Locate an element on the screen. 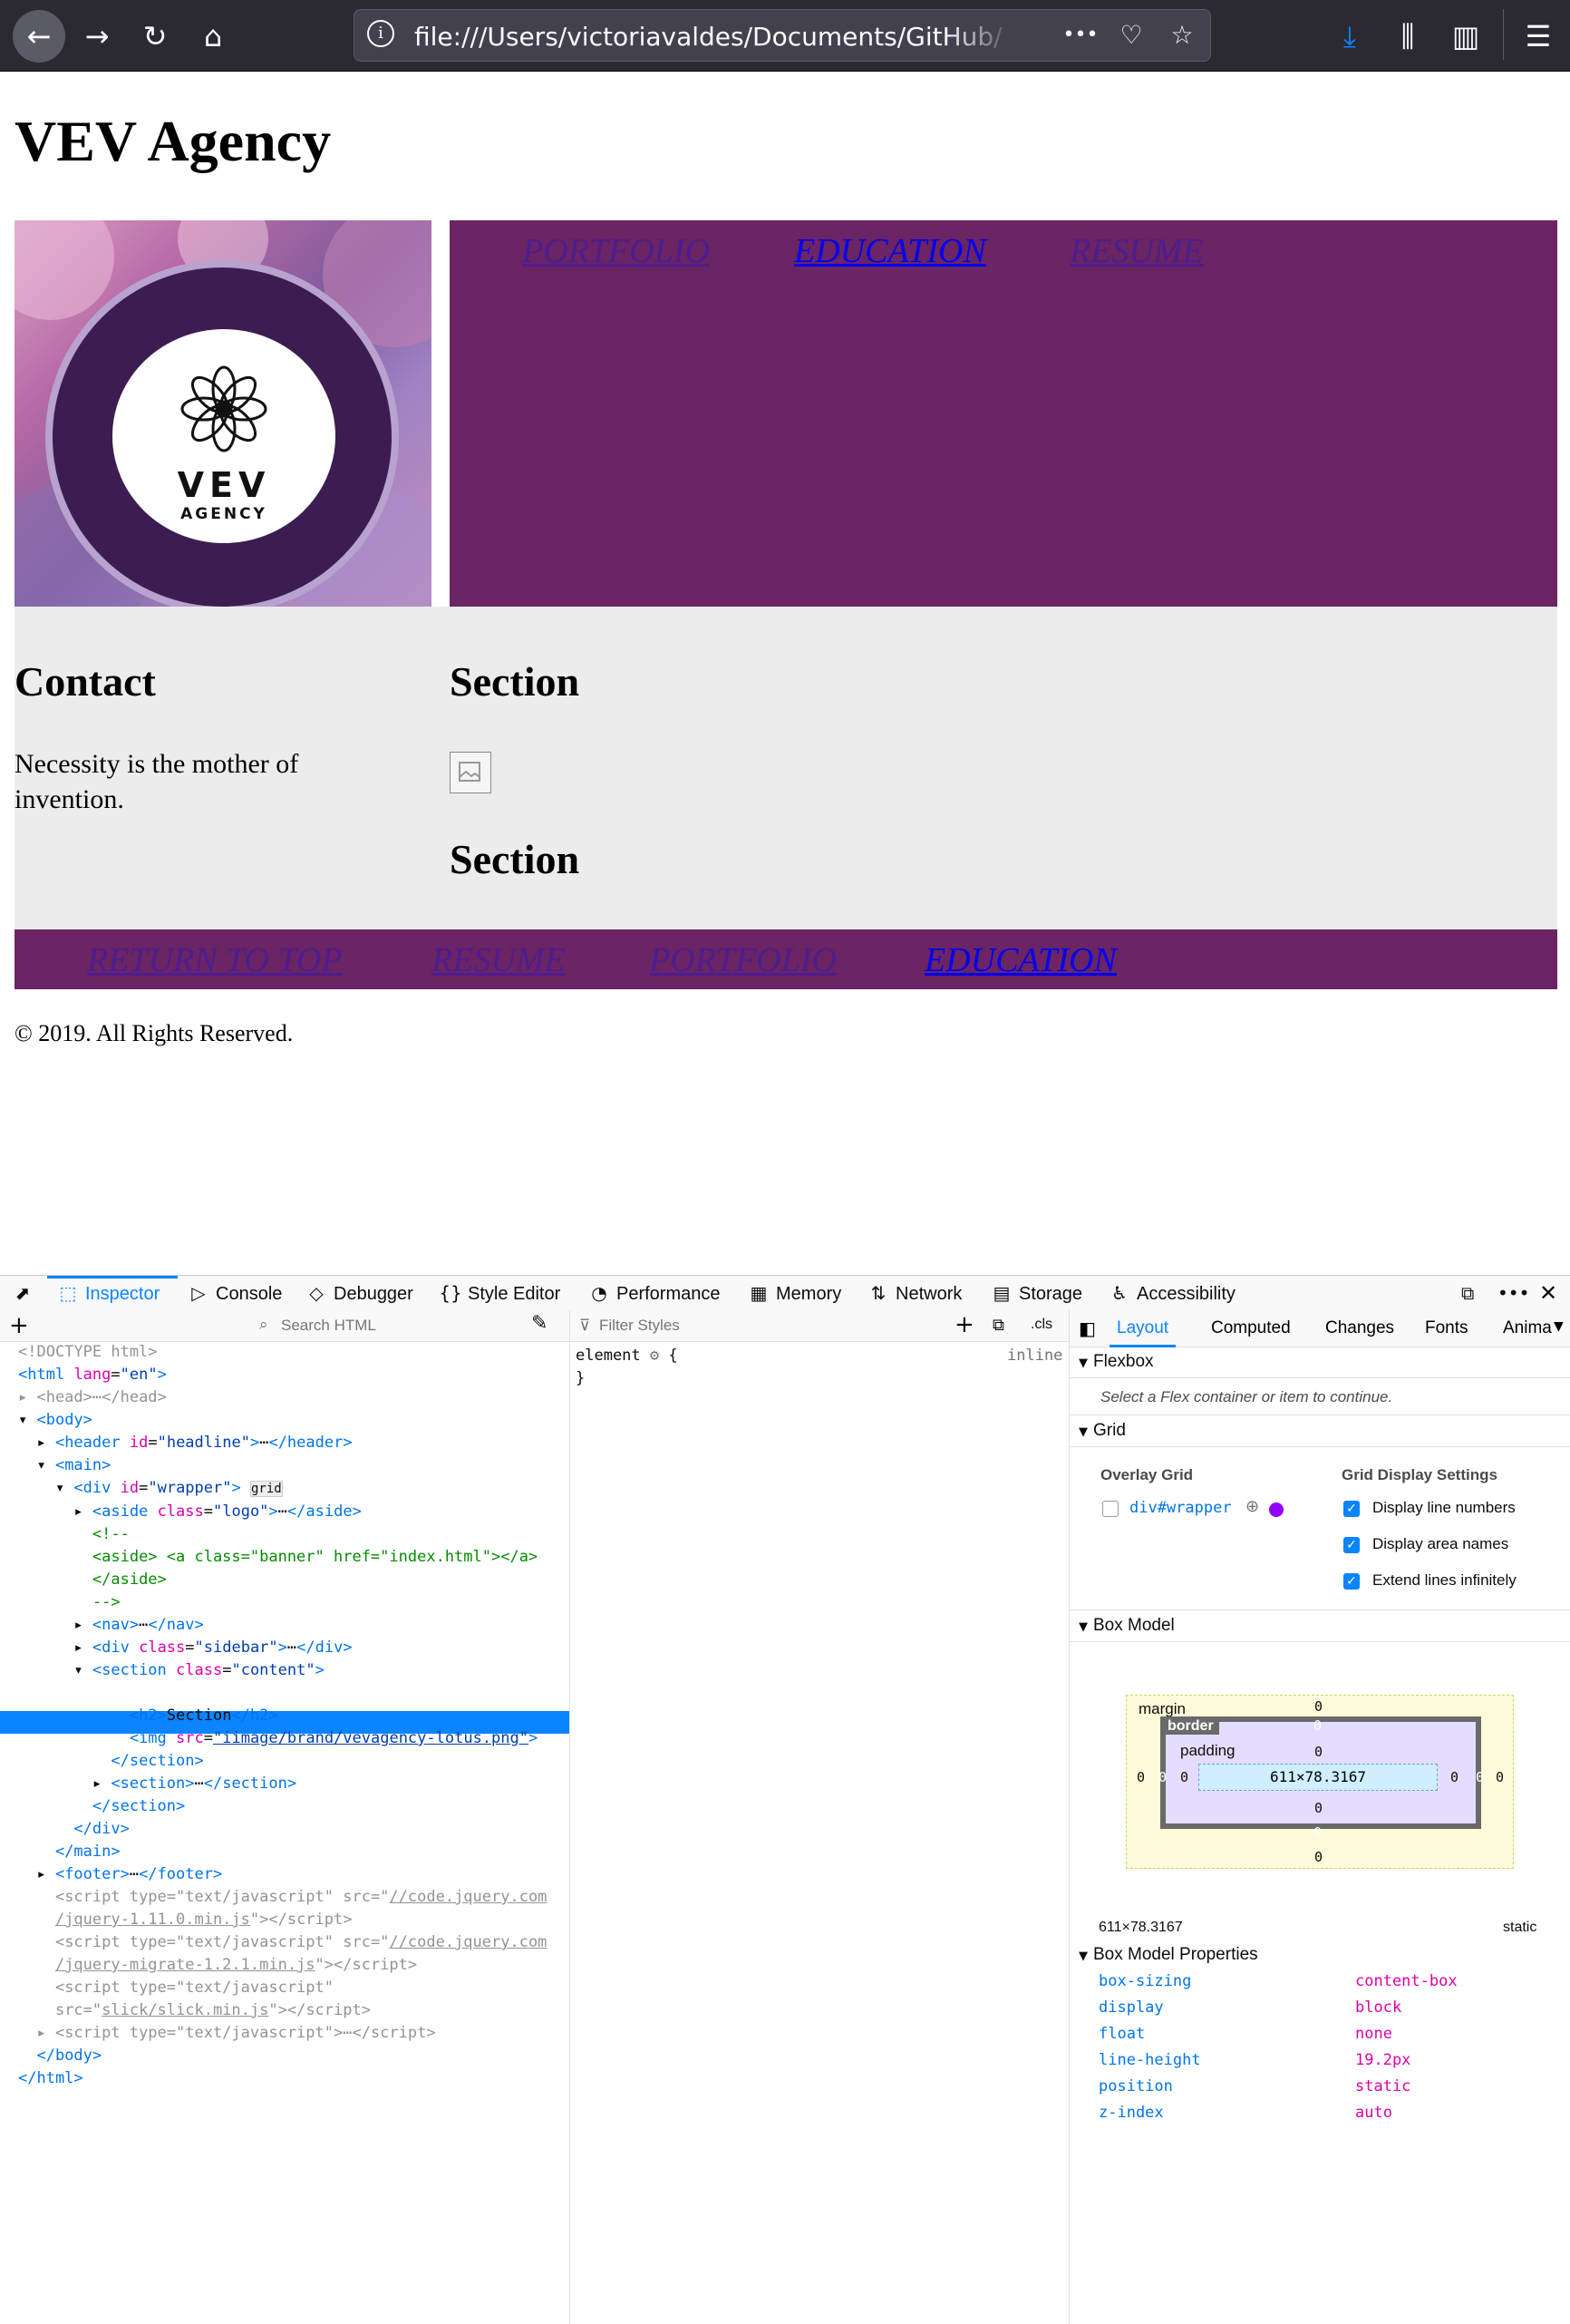 This screenshot has height=2324, width=1570. overlay-grid-label: Overlay Grid is located at coordinates (1147, 1474).